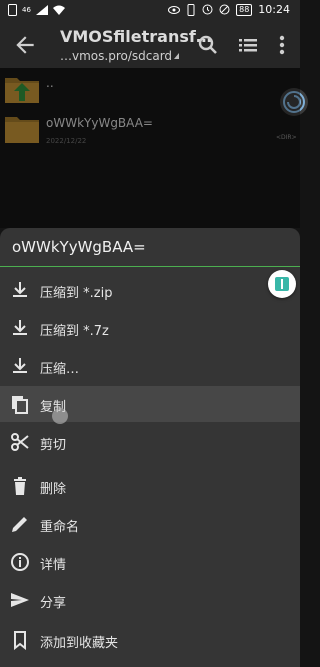 The height and width of the screenshot is (667, 320). Describe the element at coordinates (191, 9) in the screenshot. I see `vibrate-icon` at that location.